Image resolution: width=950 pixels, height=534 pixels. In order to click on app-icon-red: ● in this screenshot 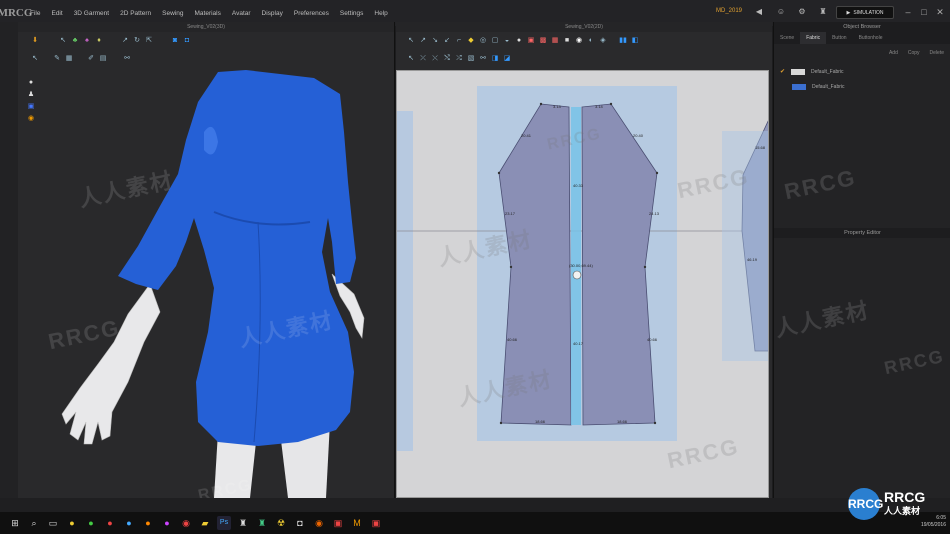, I will do `click(110, 523)`.